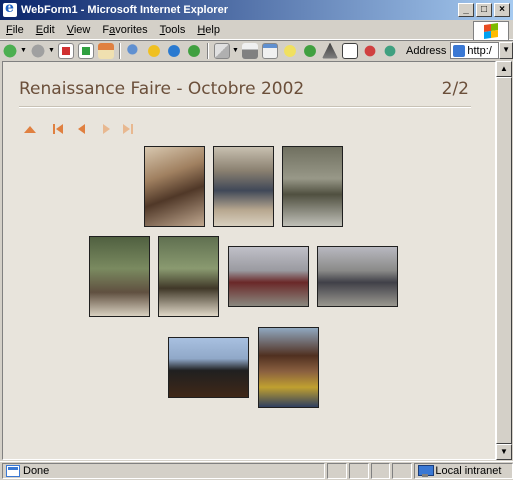 This screenshot has height=480, width=513. What do you see at coordinates (128, 129) in the screenshot?
I see `last-icon` at bounding box center [128, 129].